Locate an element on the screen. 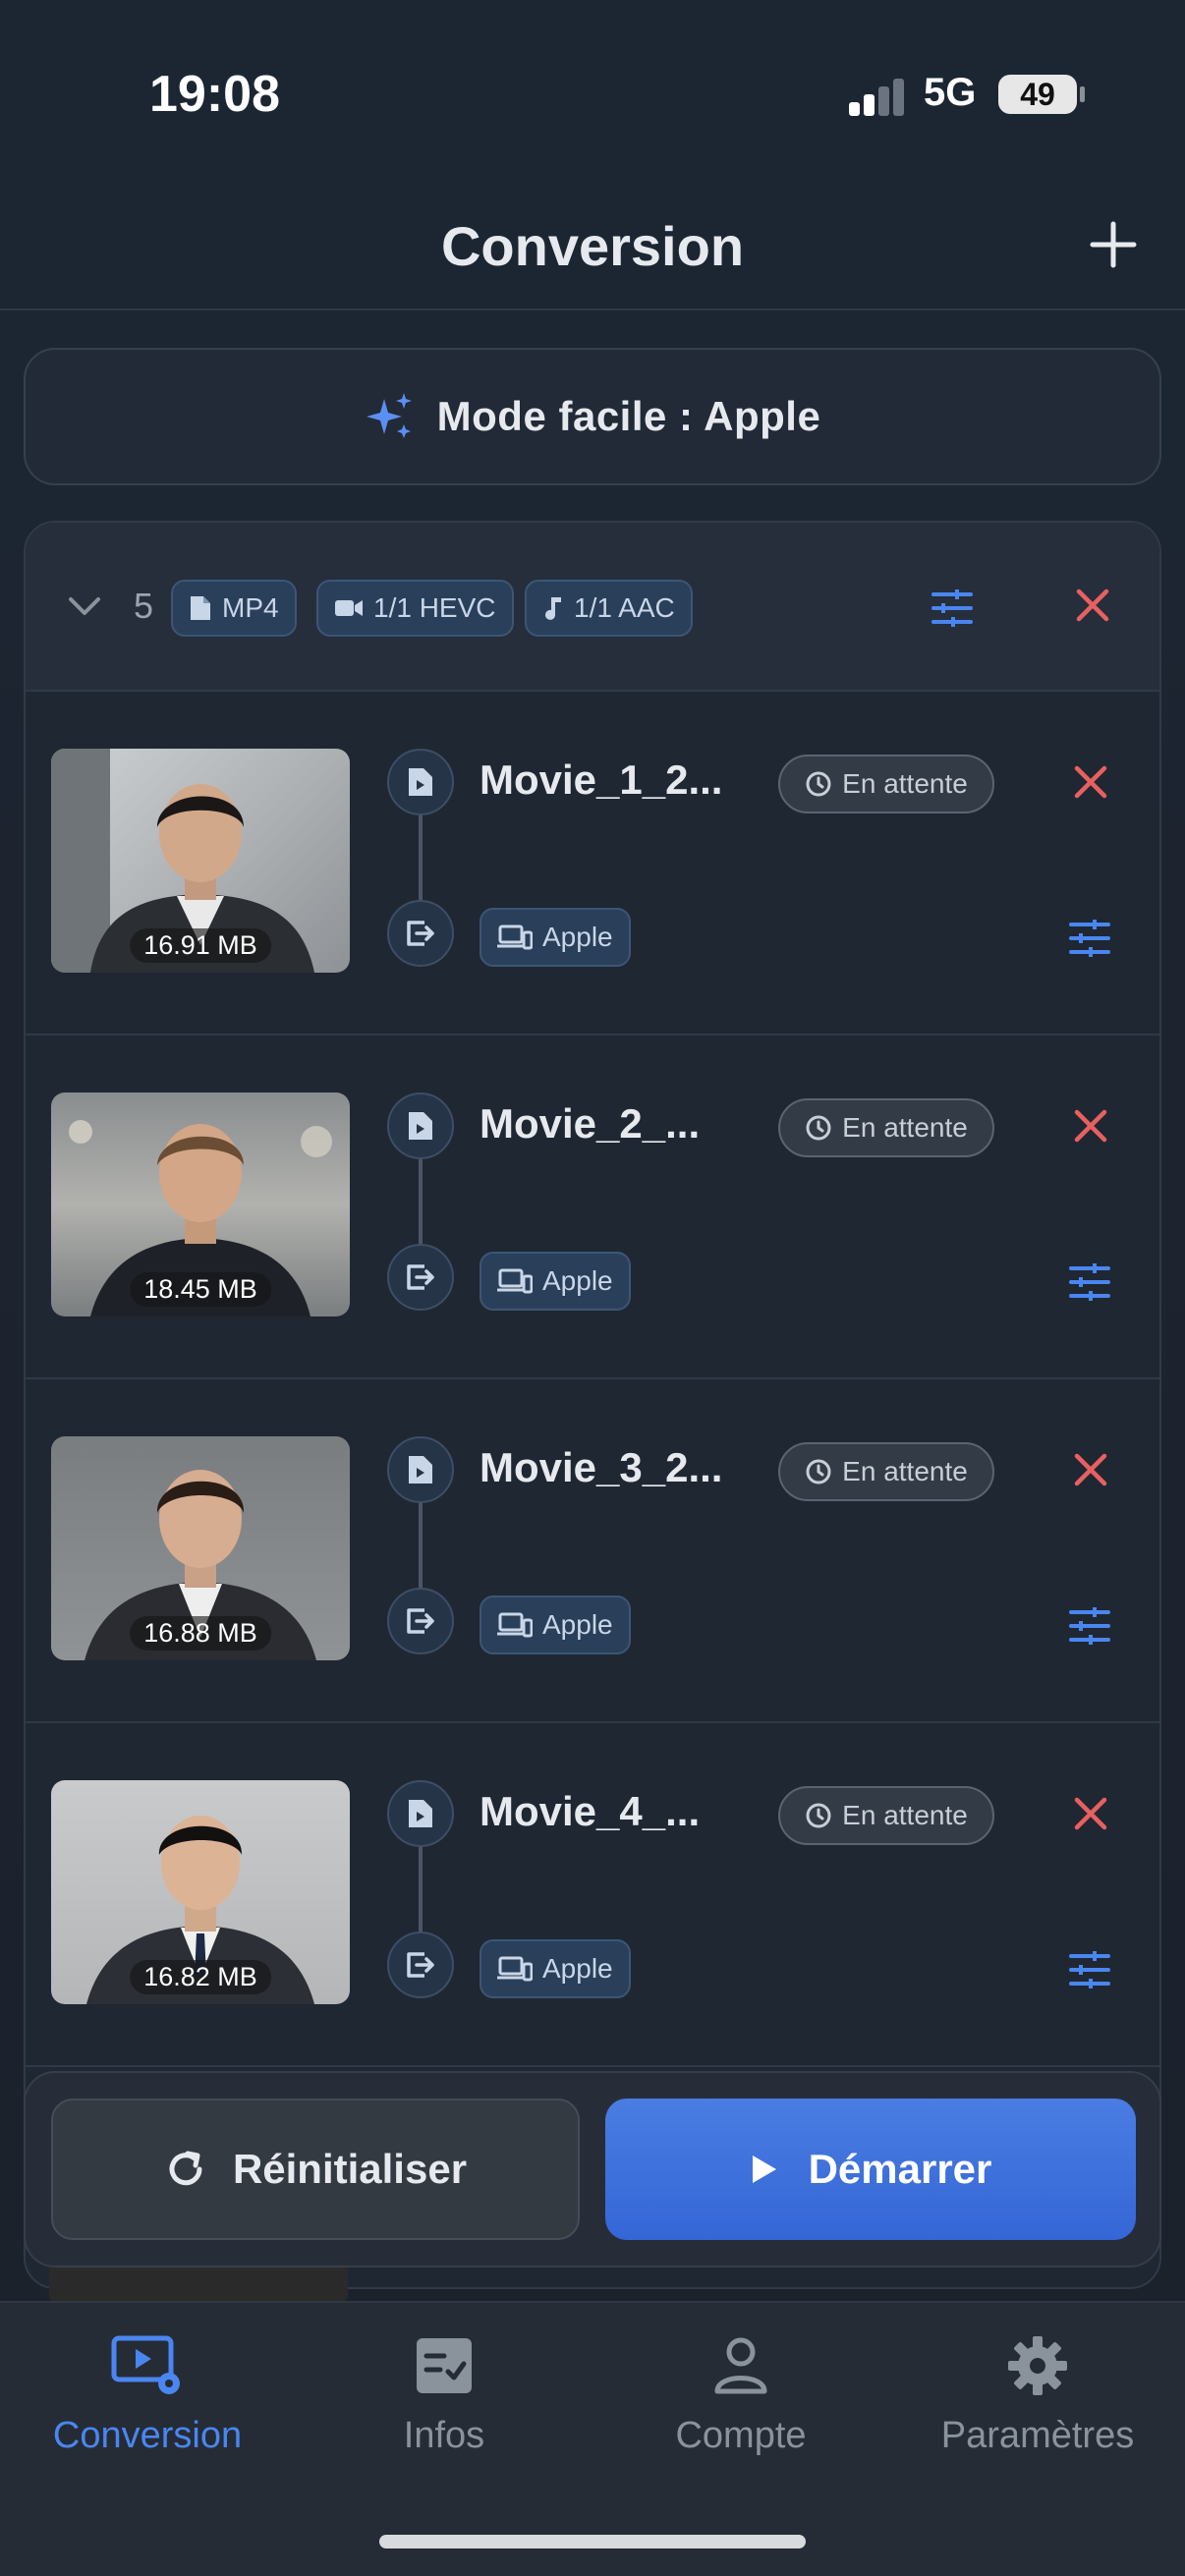 Image resolution: width=1185 pixels, height=2576 pixels. file-count: 5 is located at coordinates (144, 606).